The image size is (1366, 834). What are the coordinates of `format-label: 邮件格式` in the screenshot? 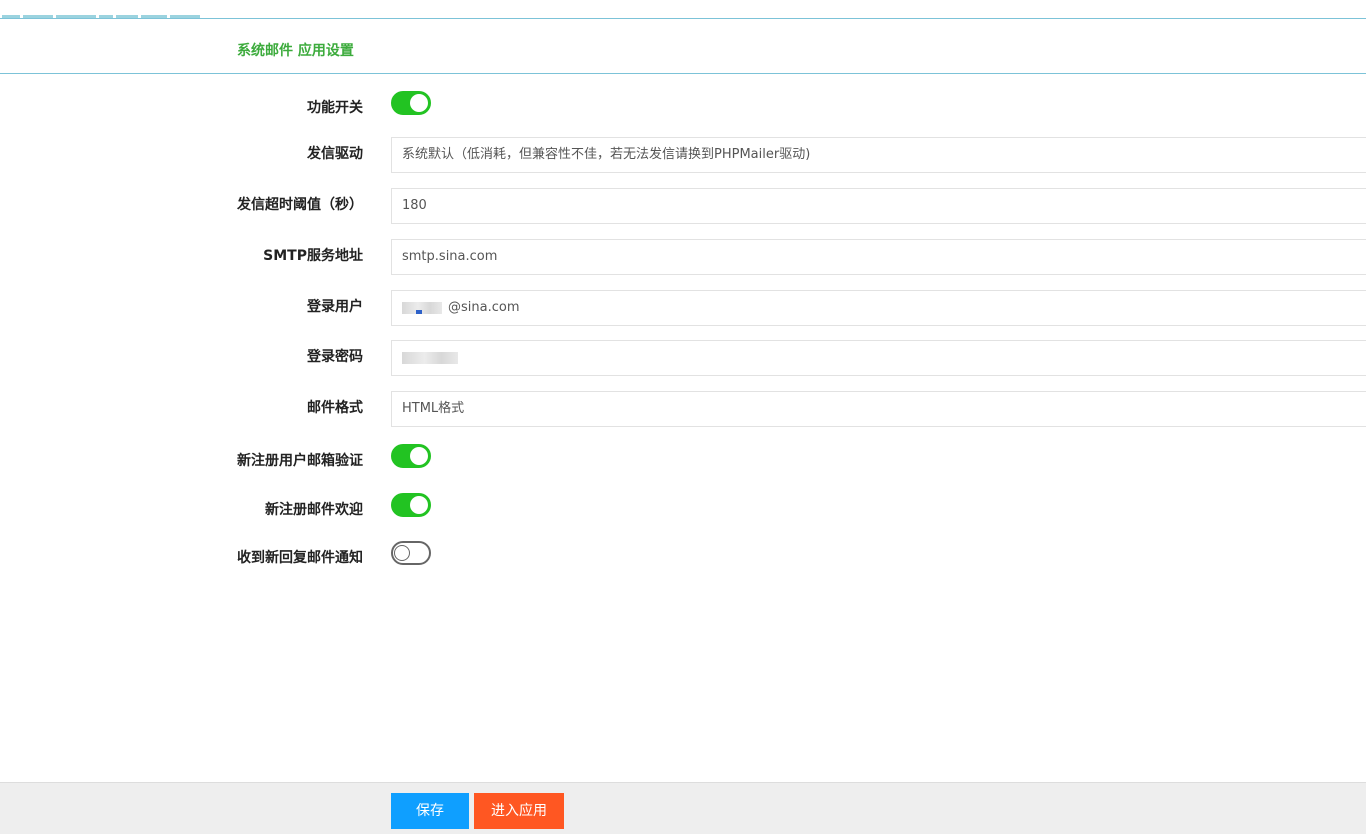 It's located at (335, 408).